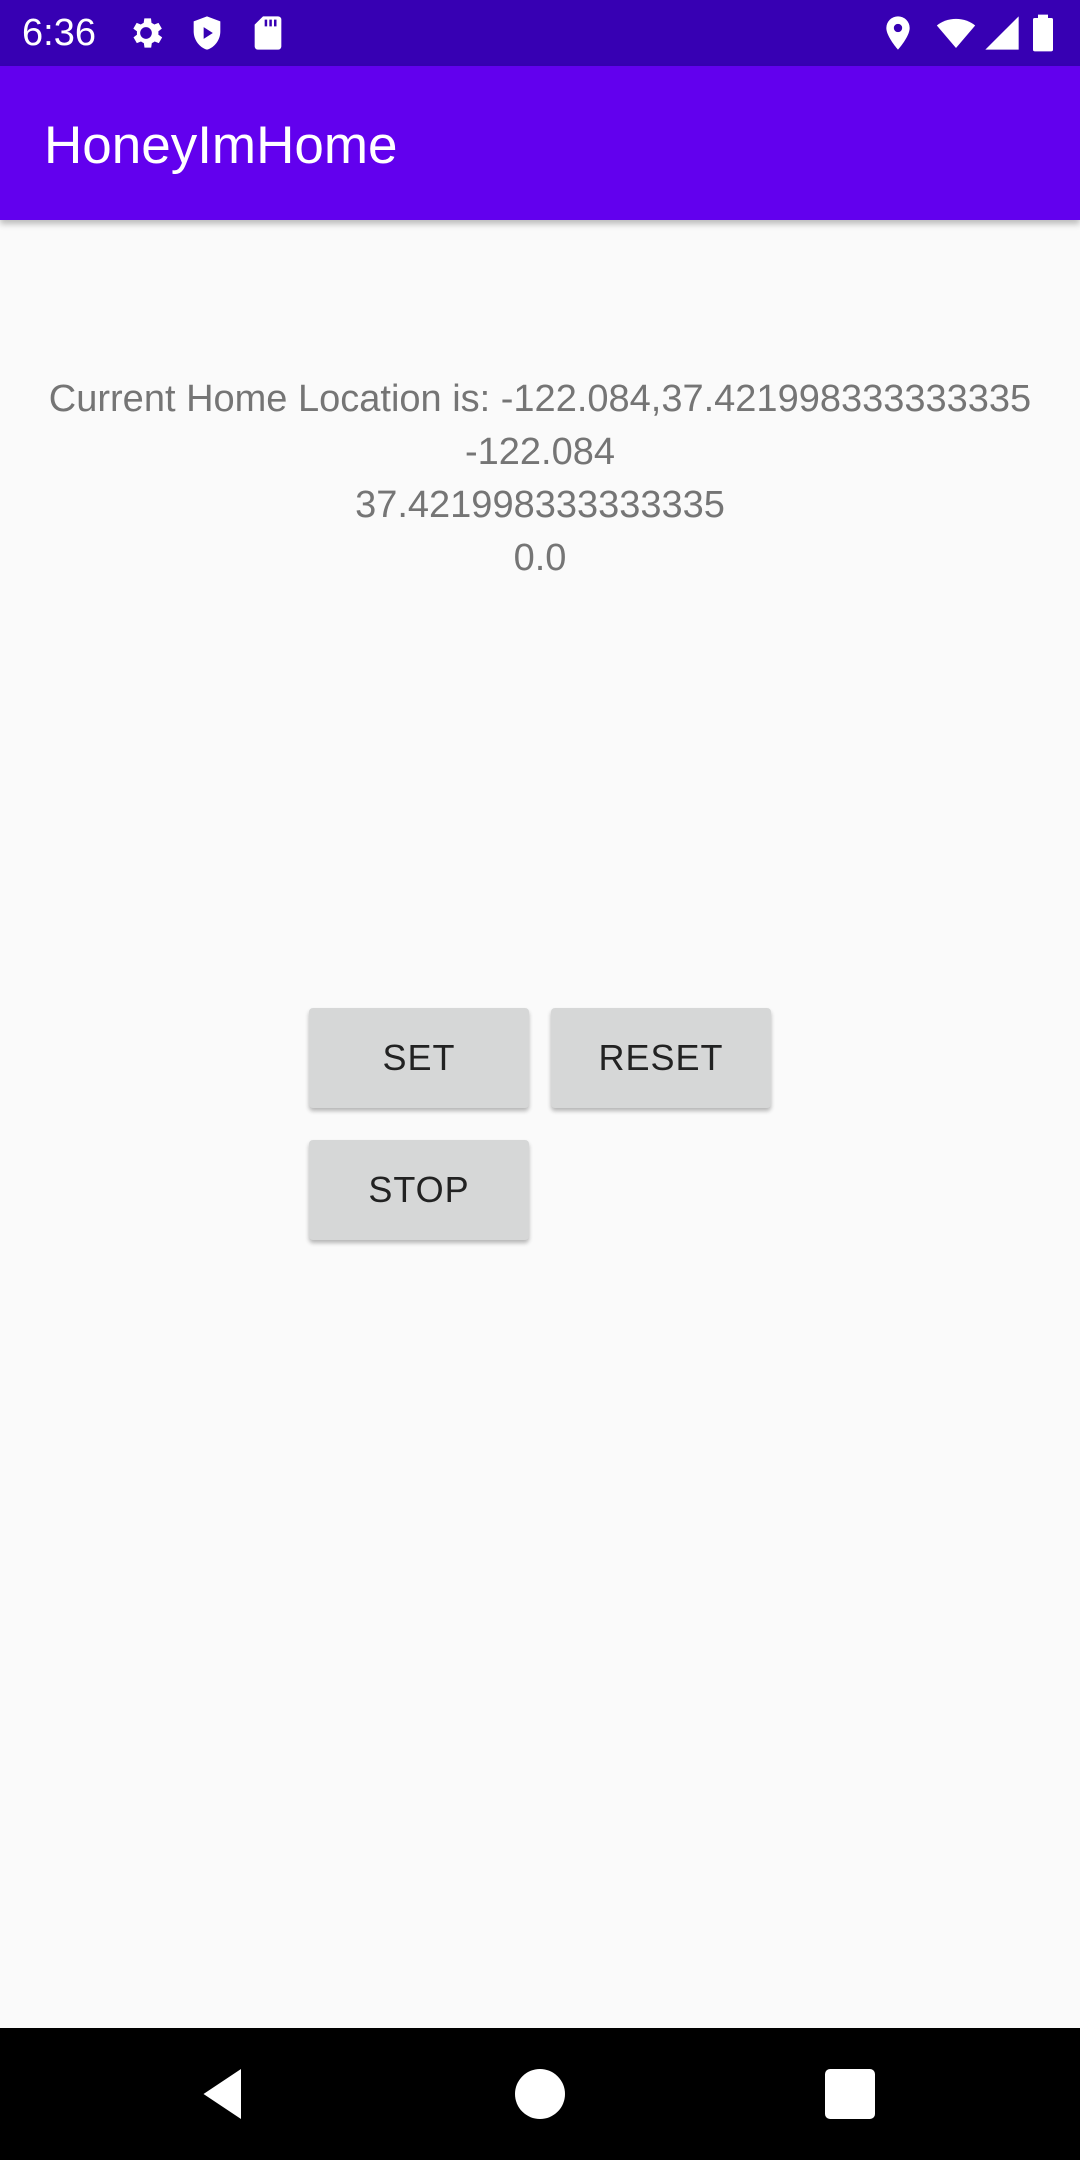  I want to click on navigation-bar, so click(540, 2094).